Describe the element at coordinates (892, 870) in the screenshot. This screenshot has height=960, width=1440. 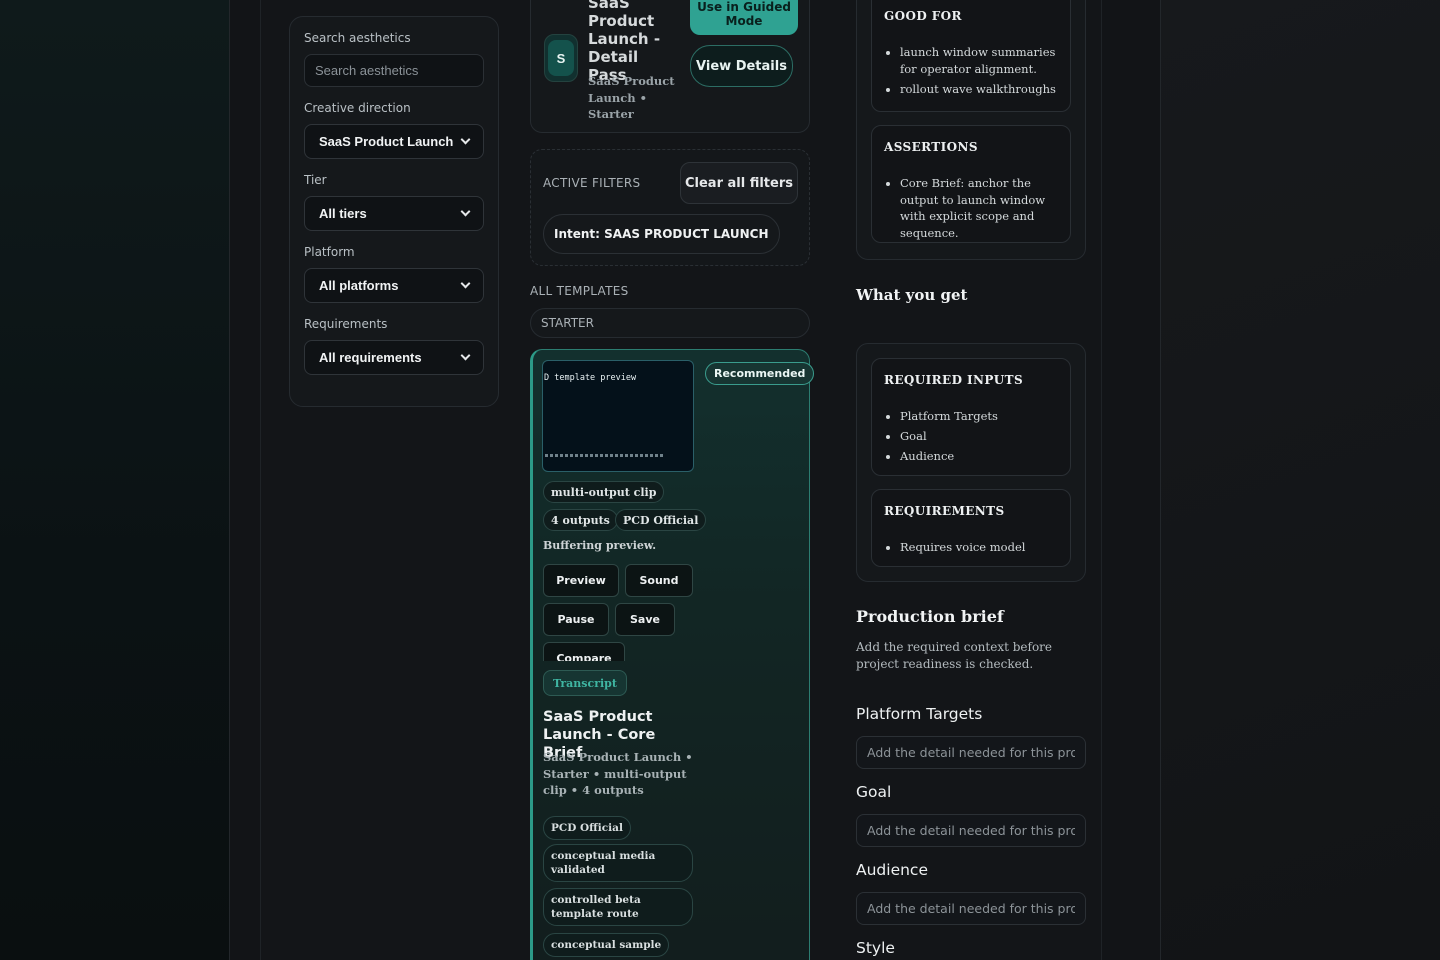
I see `audience-label: Audience` at that location.